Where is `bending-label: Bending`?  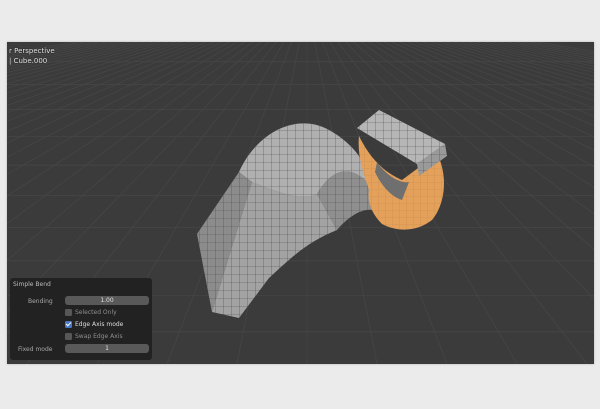
bending-label: Bending is located at coordinates (40, 301).